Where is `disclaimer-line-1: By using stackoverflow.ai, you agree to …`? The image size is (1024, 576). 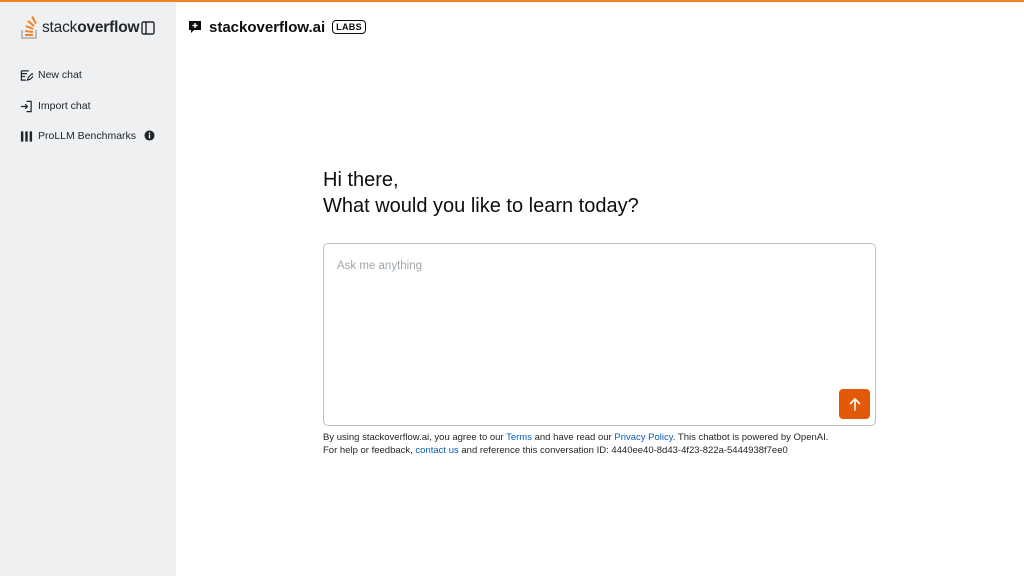
disclaimer-line-1: By using stackoverflow.ai, you agree to … is located at coordinates (576, 437).